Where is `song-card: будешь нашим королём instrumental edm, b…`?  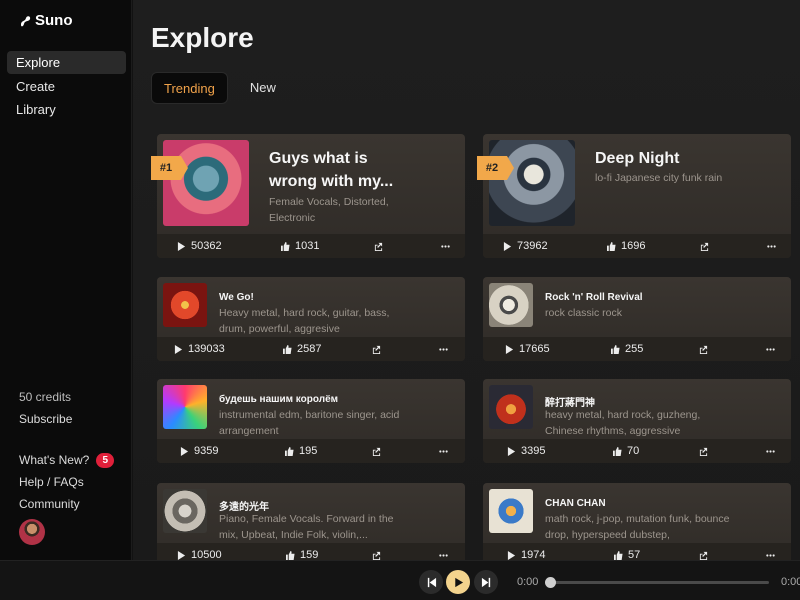
song-card: будешь нашим королём instrumental edm, b… is located at coordinates (311, 421).